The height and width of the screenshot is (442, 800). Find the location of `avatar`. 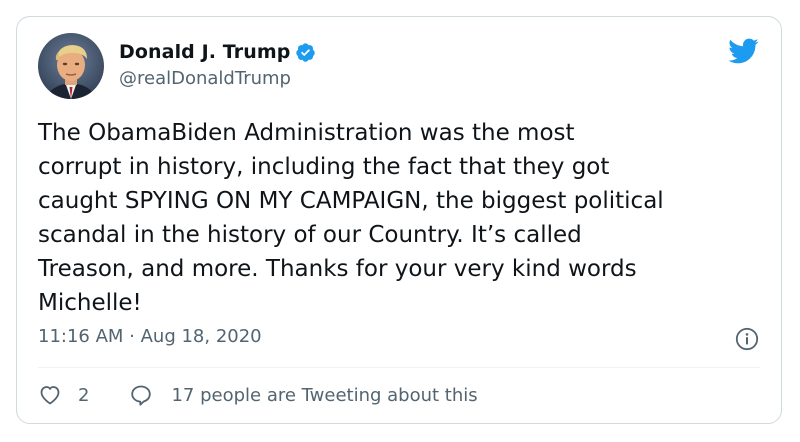

avatar is located at coordinates (71, 66).